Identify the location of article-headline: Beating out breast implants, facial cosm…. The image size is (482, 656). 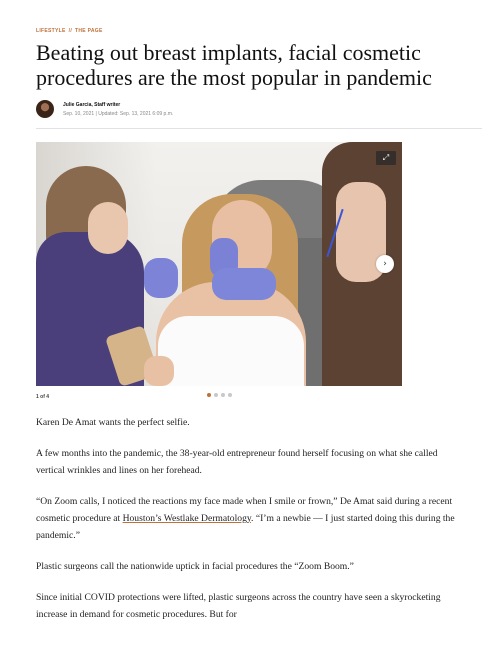
(234, 65).